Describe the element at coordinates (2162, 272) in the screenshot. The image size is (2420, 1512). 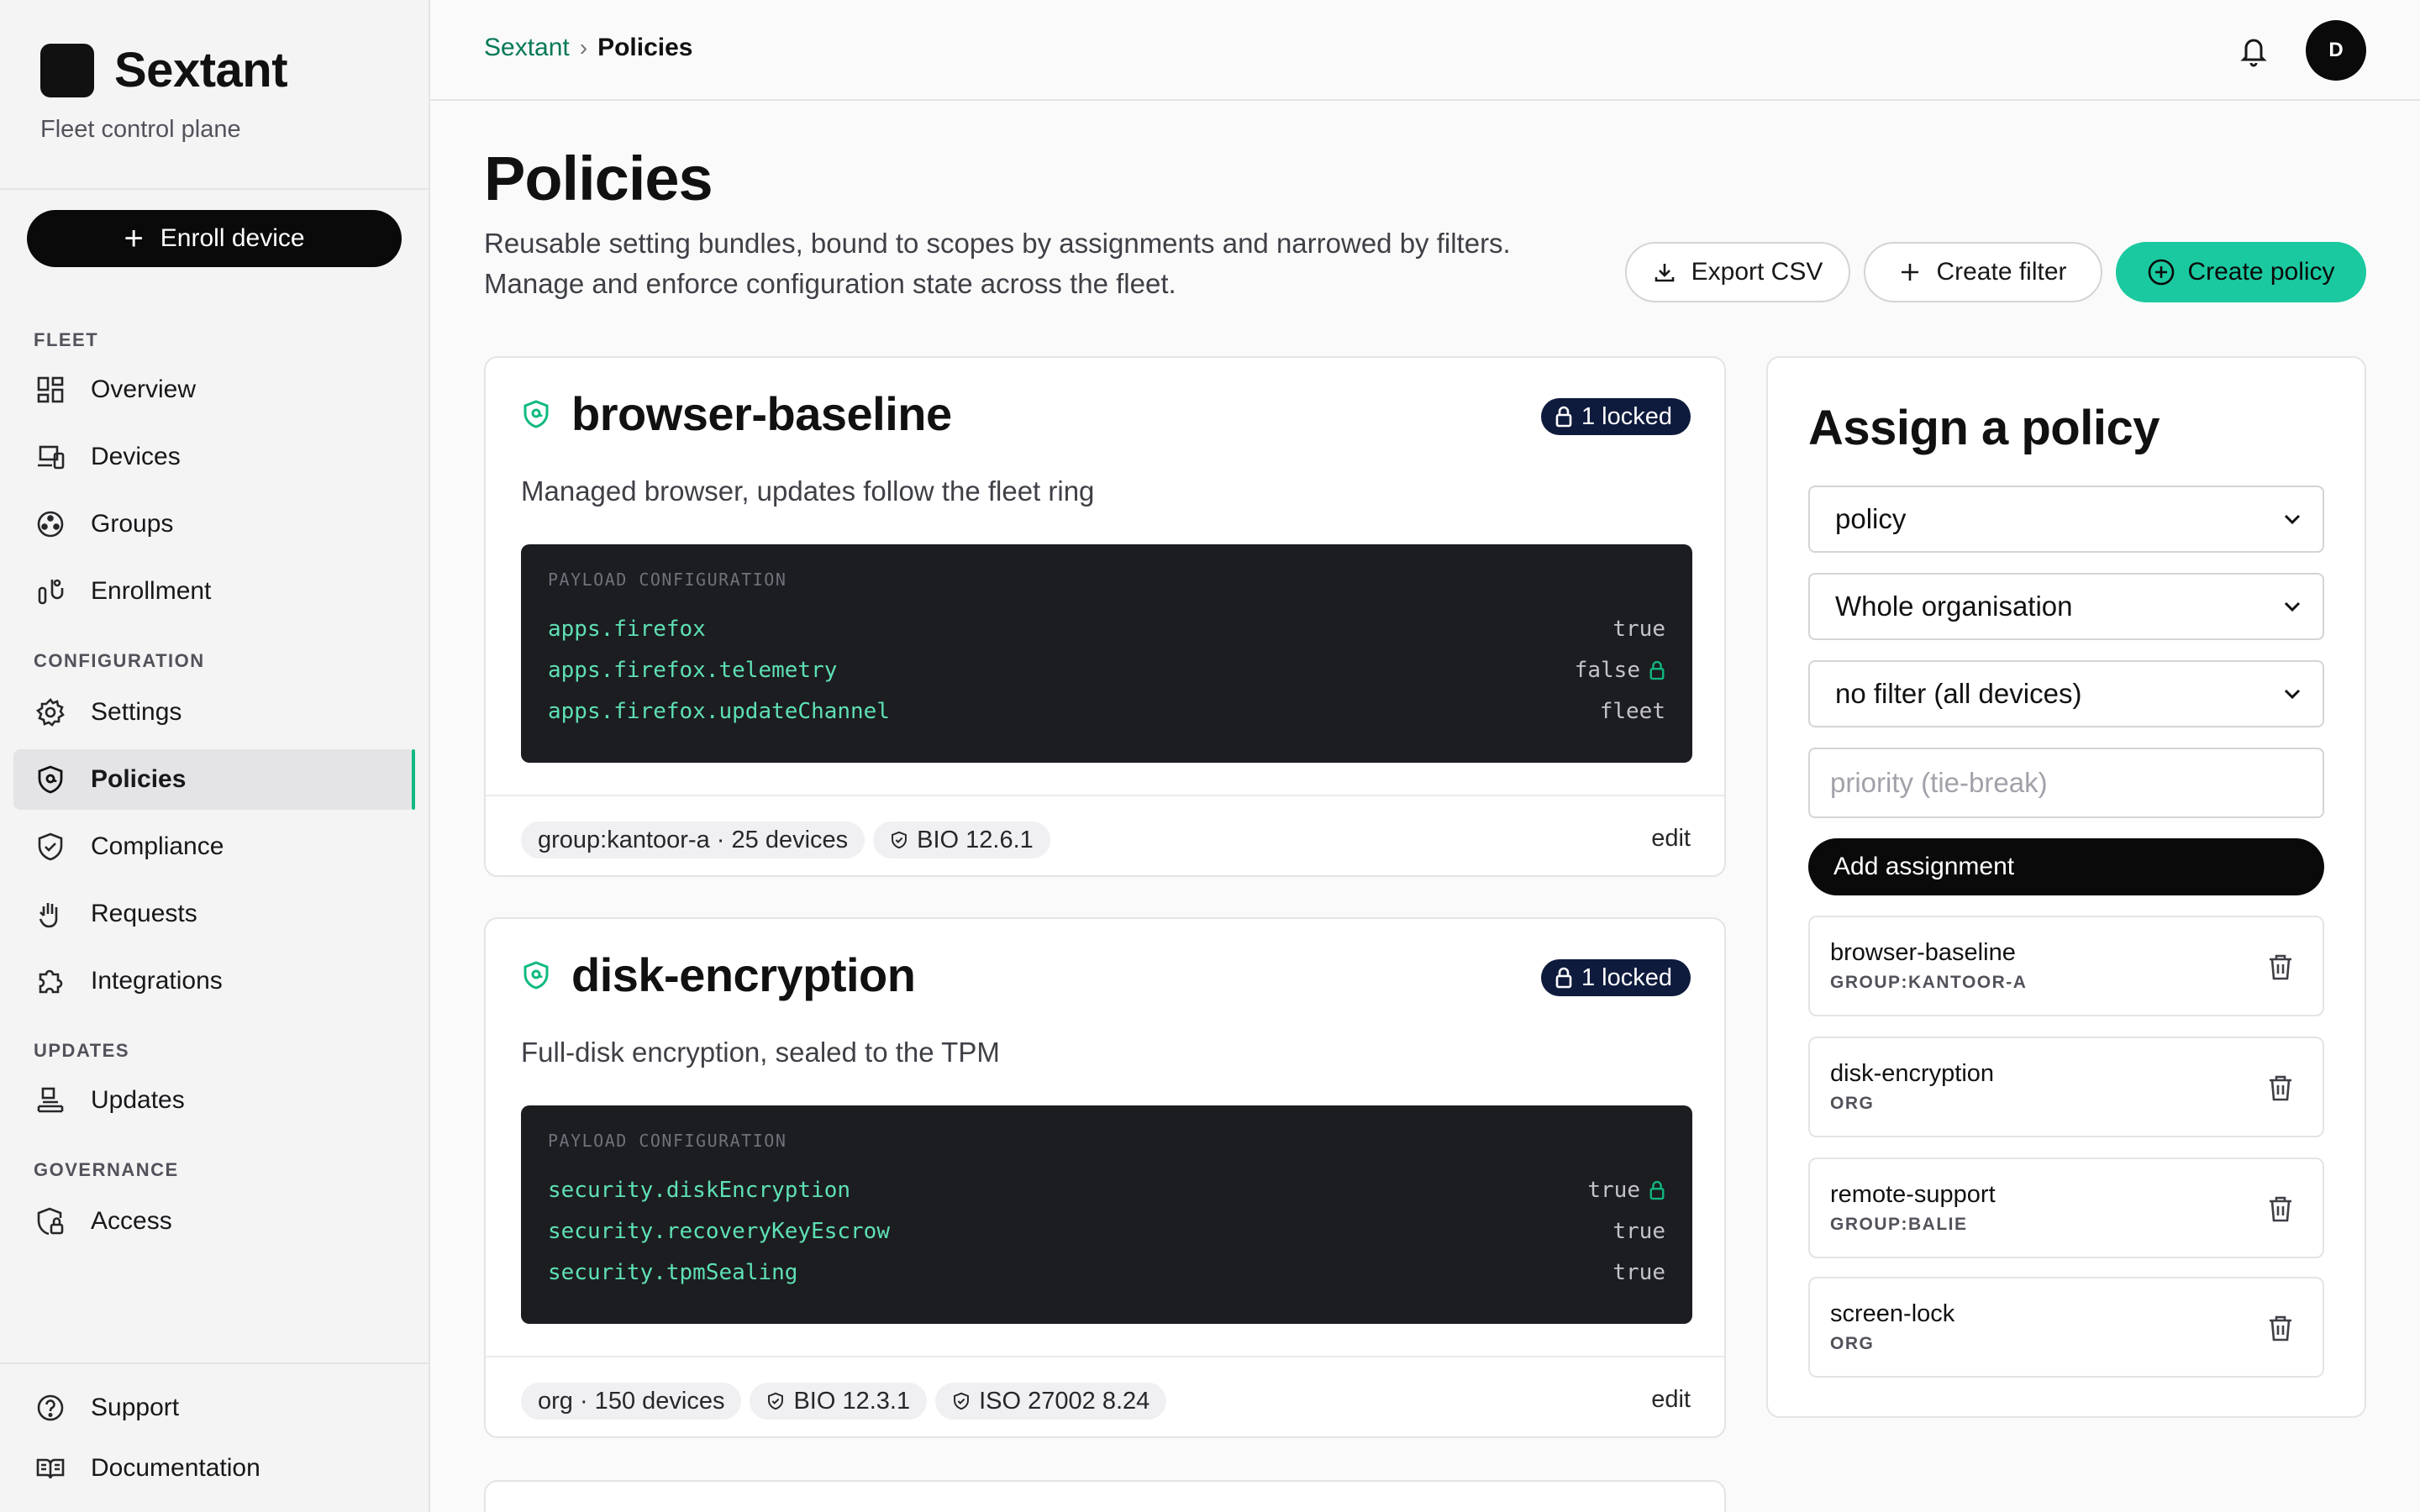
I see `plus-circle-icon` at that location.